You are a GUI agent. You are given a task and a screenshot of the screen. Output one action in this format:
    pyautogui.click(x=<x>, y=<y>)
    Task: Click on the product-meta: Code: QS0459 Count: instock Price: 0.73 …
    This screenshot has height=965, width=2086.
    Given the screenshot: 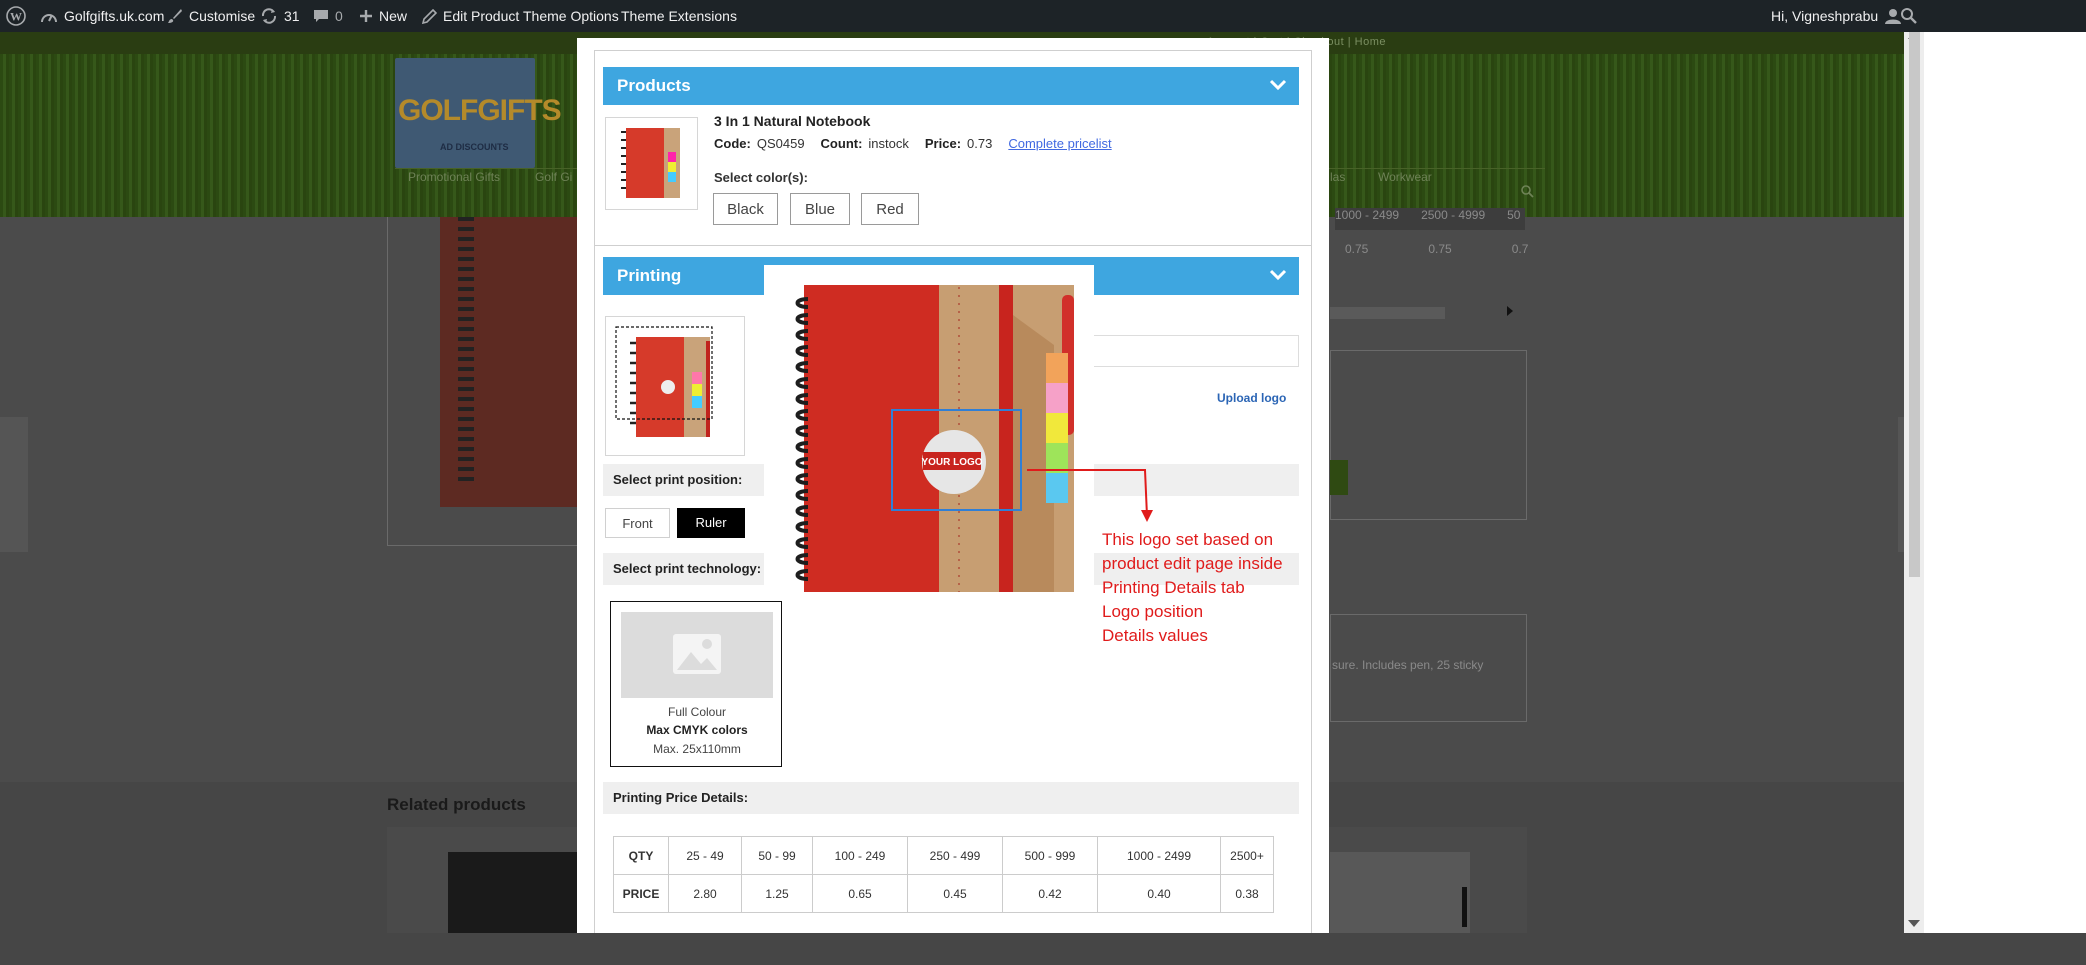 What is the action you would take?
    pyautogui.click(x=913, y=143)
    